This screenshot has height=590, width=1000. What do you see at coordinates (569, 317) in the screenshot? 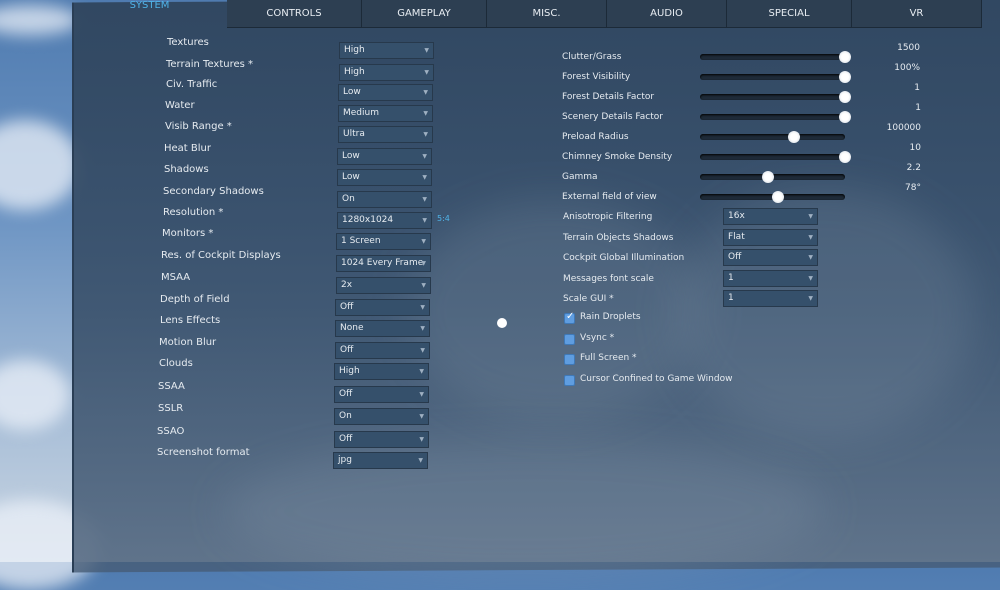
I see `checkbox-rain-droplets` at bounding box center [569, 317].